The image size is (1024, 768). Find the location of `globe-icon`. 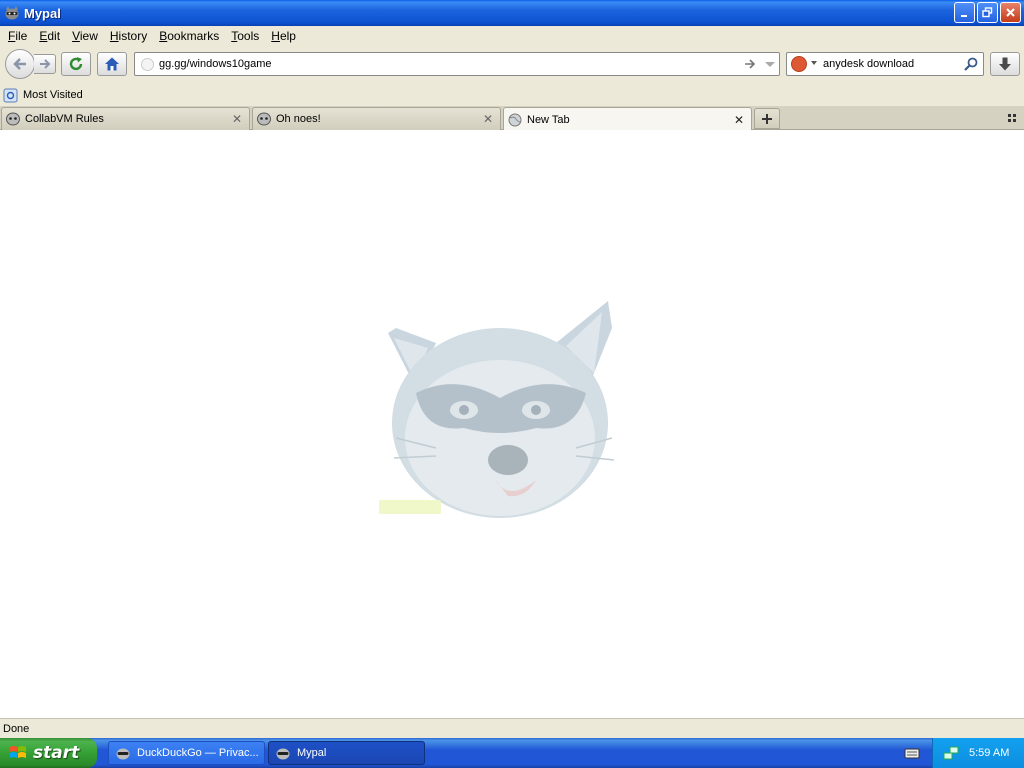

globe-icon is located at coordinates (515, 119).